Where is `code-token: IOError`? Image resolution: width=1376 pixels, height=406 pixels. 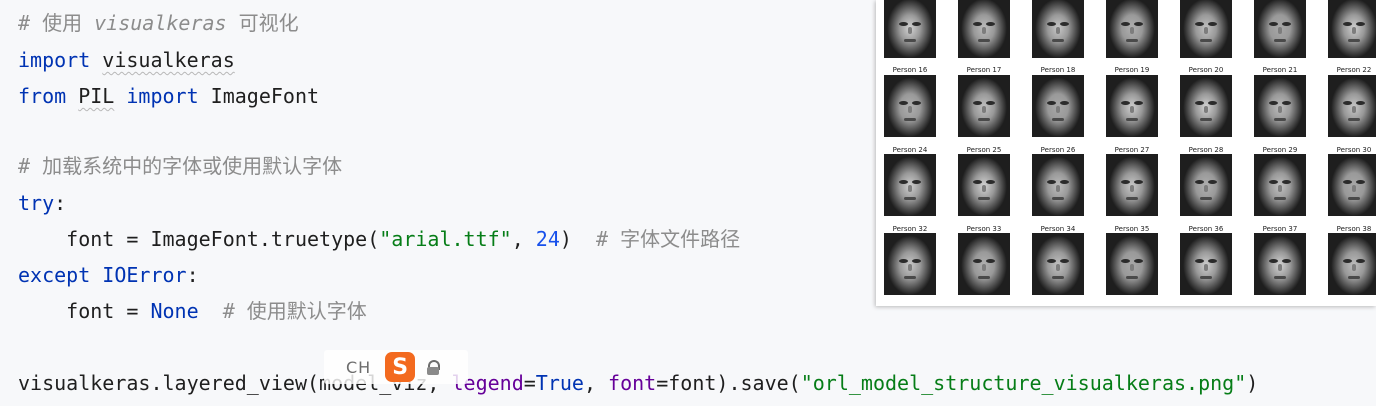 code-token: IOError is located at coordinates (144, 275).